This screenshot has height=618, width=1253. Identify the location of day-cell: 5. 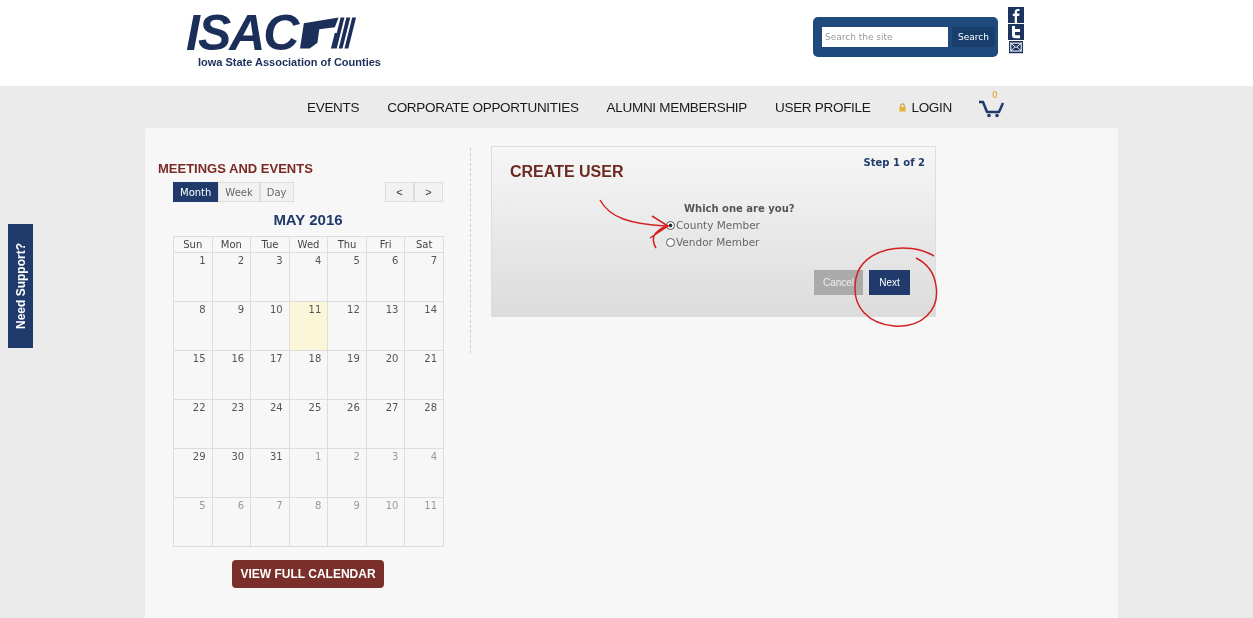
(347, 277).